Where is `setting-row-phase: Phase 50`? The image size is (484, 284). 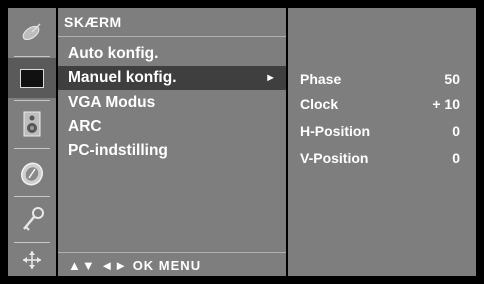 setting-row-phase: Phase 50 is located at coordinates (382, 79).